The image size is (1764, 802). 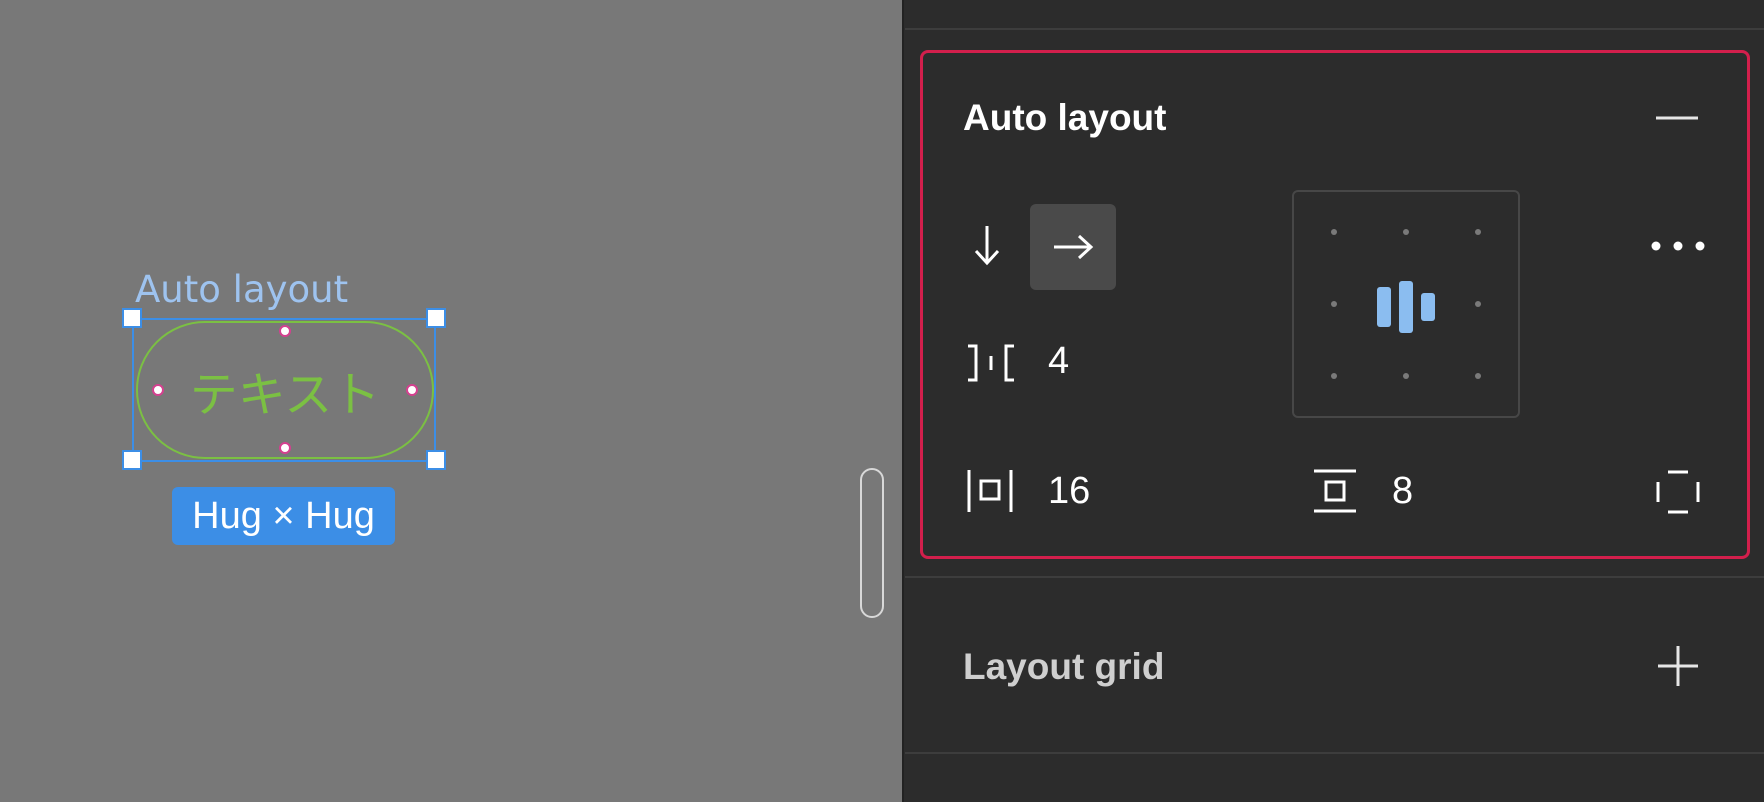 What do you see at coordinates (1402, 491) in the screenshot?
I see `vertical-padding-value: 8` at bounding box center [1402, 491].